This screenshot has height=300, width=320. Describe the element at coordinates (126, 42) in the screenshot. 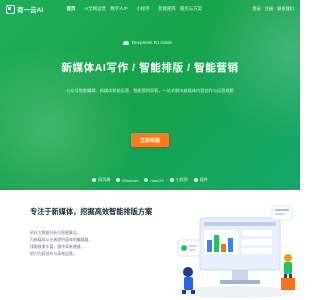

I see `whale-icon` at that location.